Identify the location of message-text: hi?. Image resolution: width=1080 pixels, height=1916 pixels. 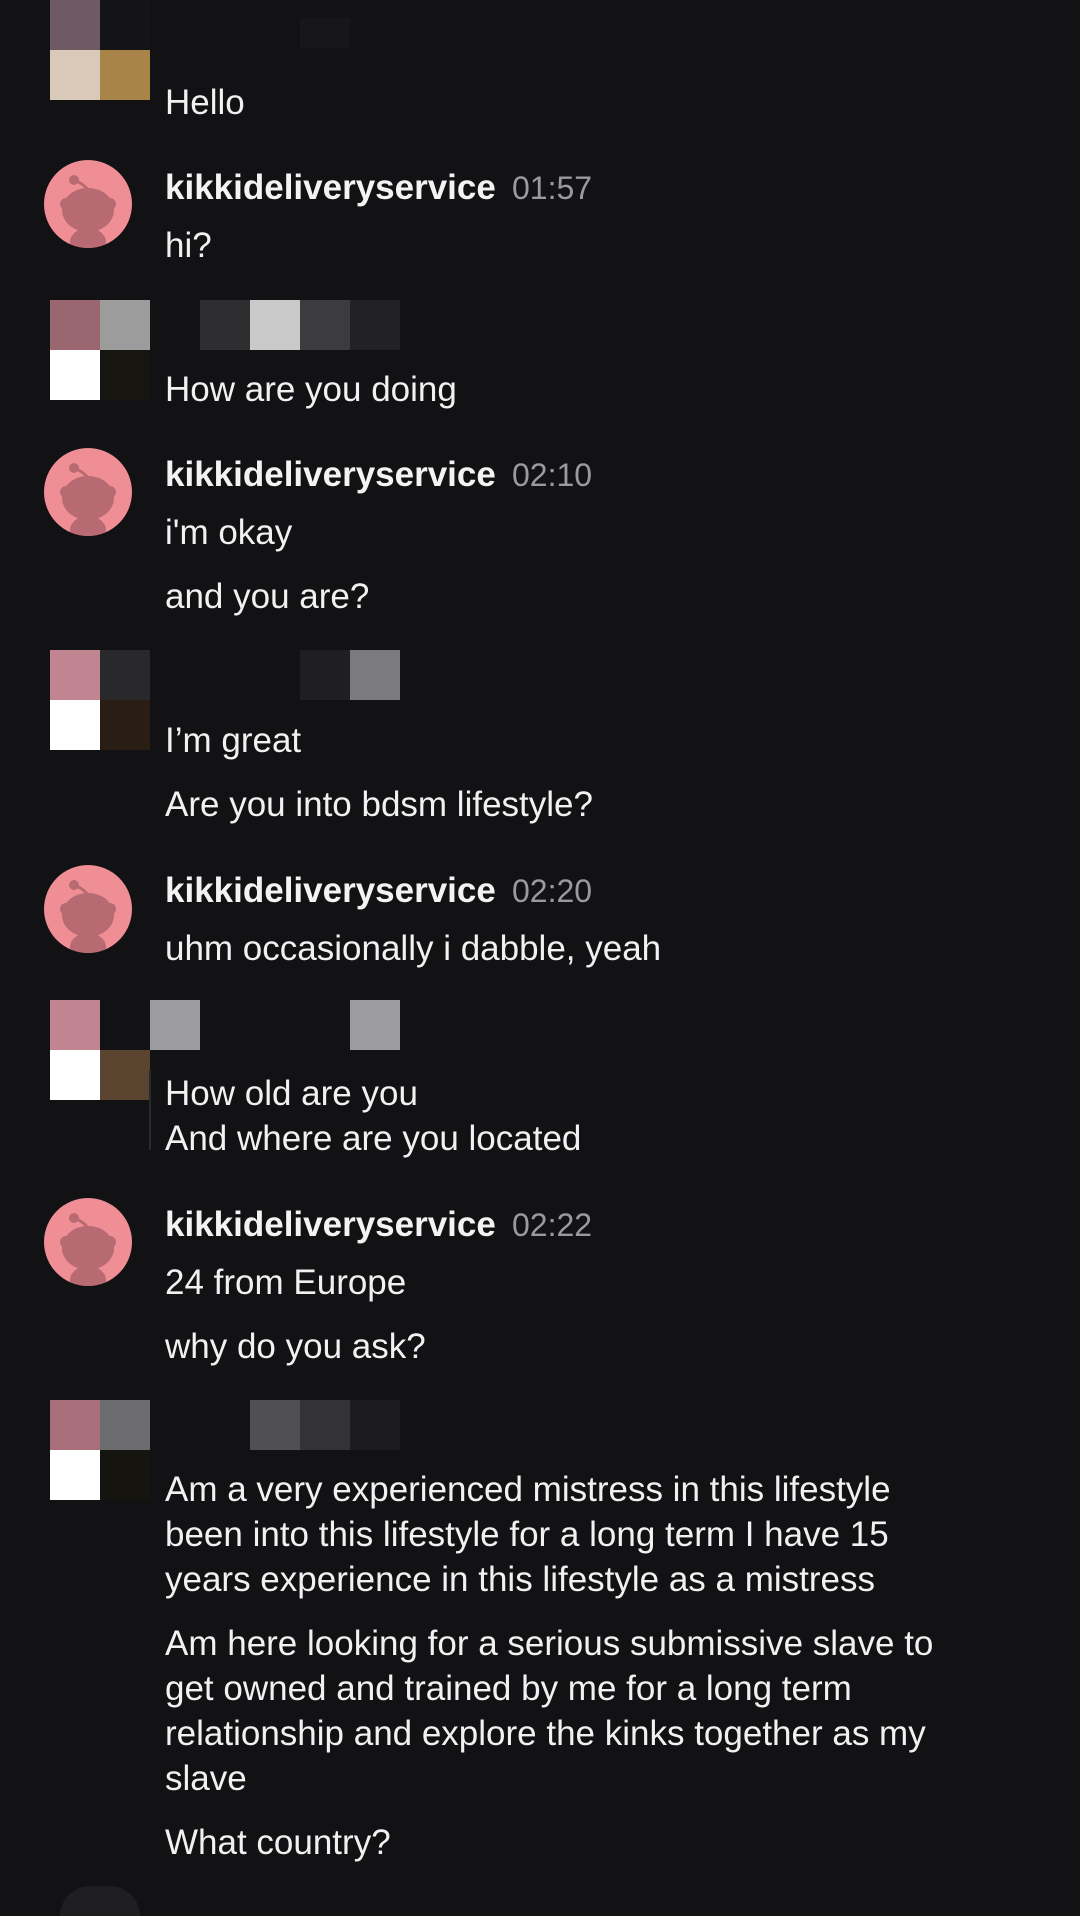
(188, 245).